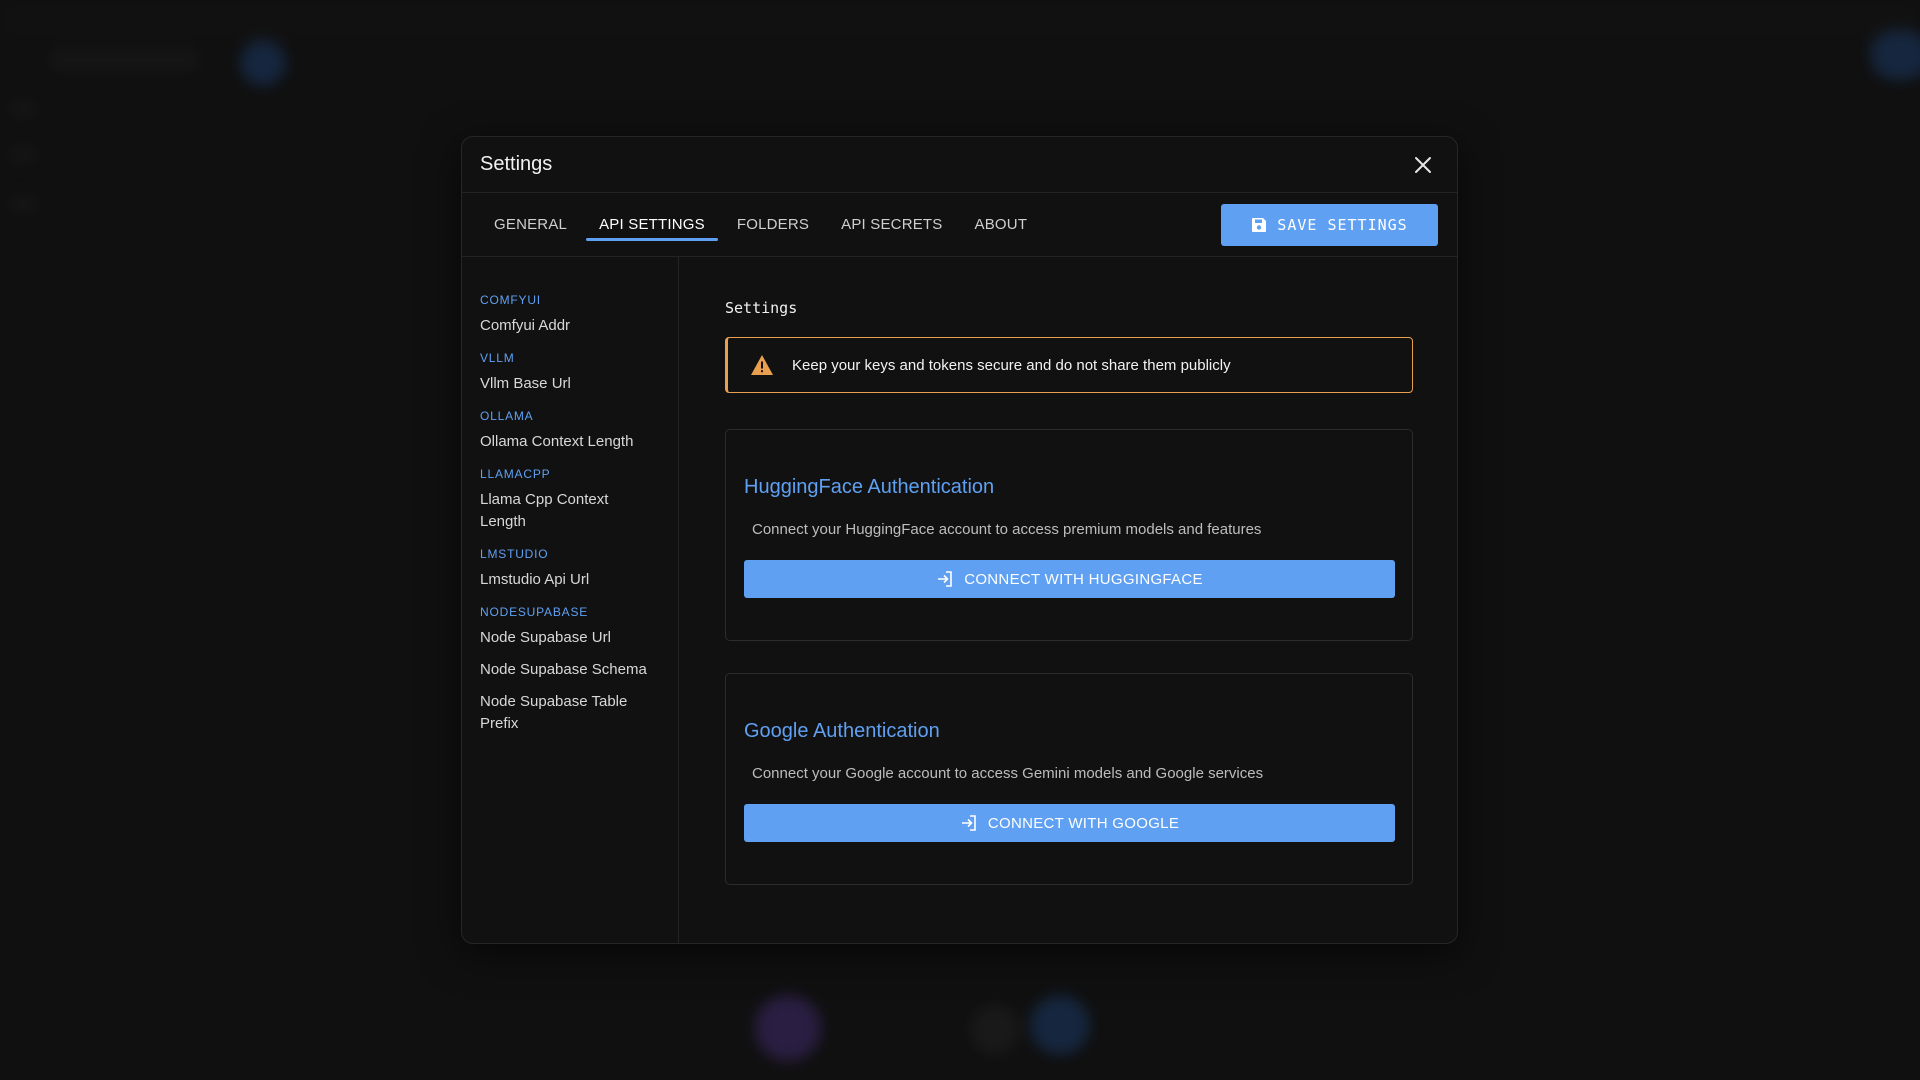  I want to click on sidebar-section-ollama: OLLAMA, so click(507, 416).